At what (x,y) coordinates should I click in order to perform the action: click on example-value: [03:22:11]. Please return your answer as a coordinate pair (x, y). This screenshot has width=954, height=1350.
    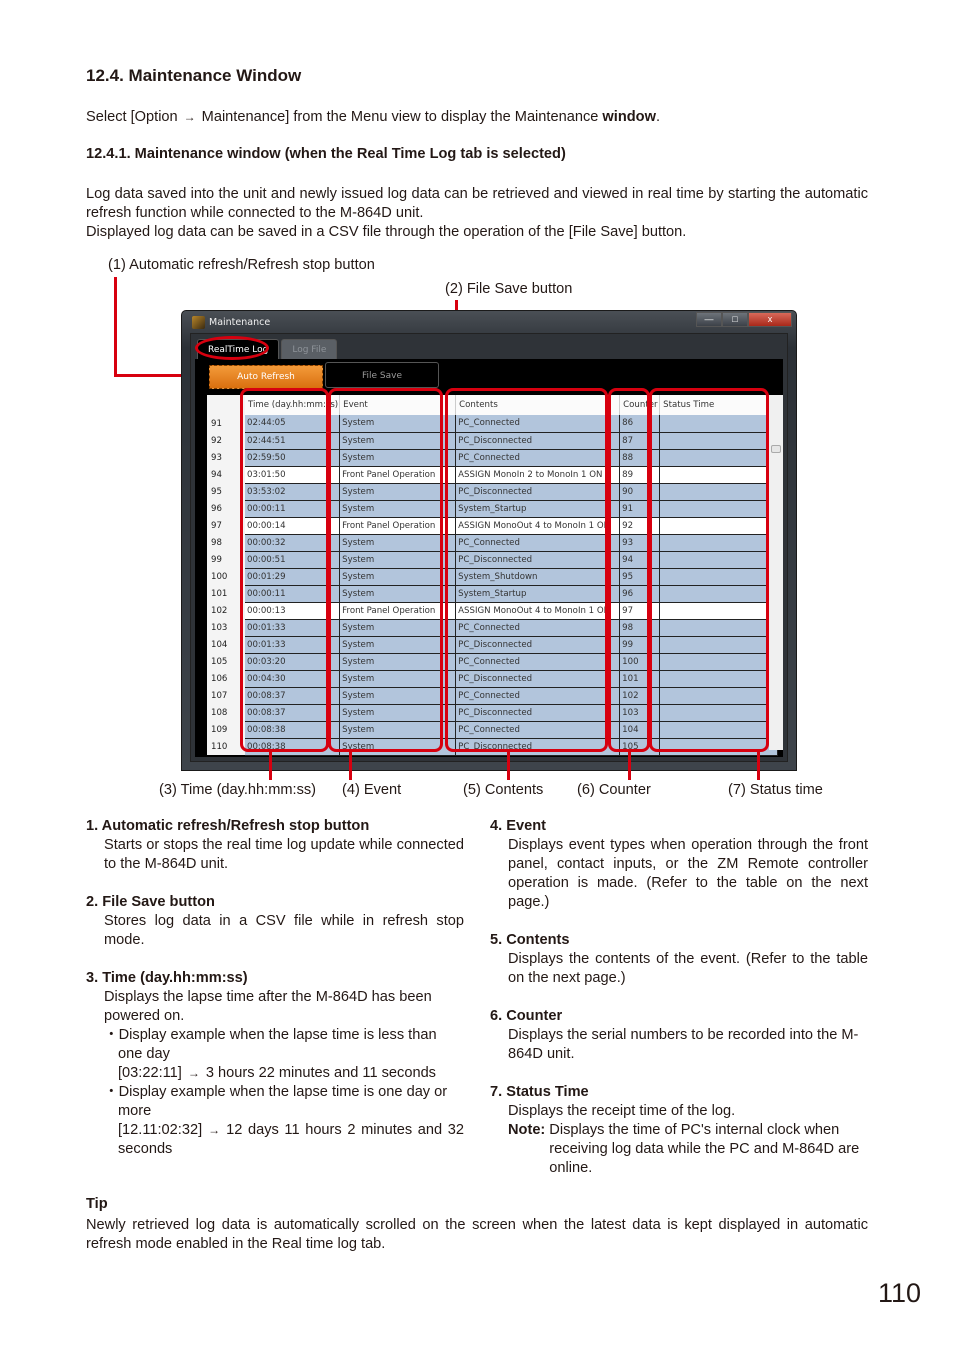
    Looking at the image, I should click on (150, 1073).